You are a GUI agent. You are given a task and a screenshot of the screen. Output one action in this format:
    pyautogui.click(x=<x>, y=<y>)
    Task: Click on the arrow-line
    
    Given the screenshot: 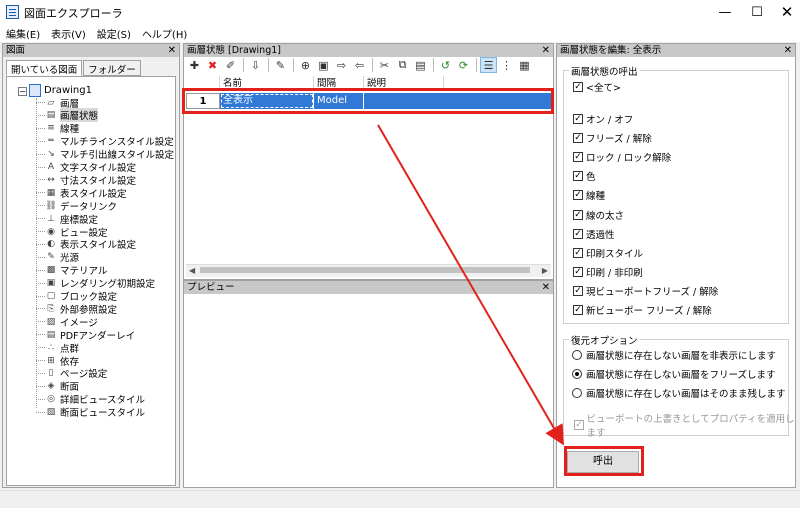 What is the action you would take?
    pyautogui.click(x=471, y=285)
    